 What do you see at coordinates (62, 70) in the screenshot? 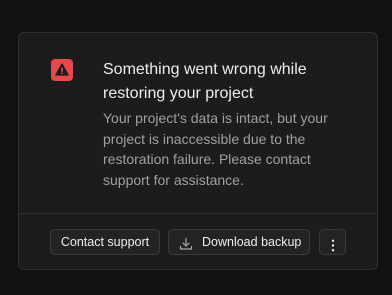
I see `warning-triangle-icon` at bounding box center [62, 70].